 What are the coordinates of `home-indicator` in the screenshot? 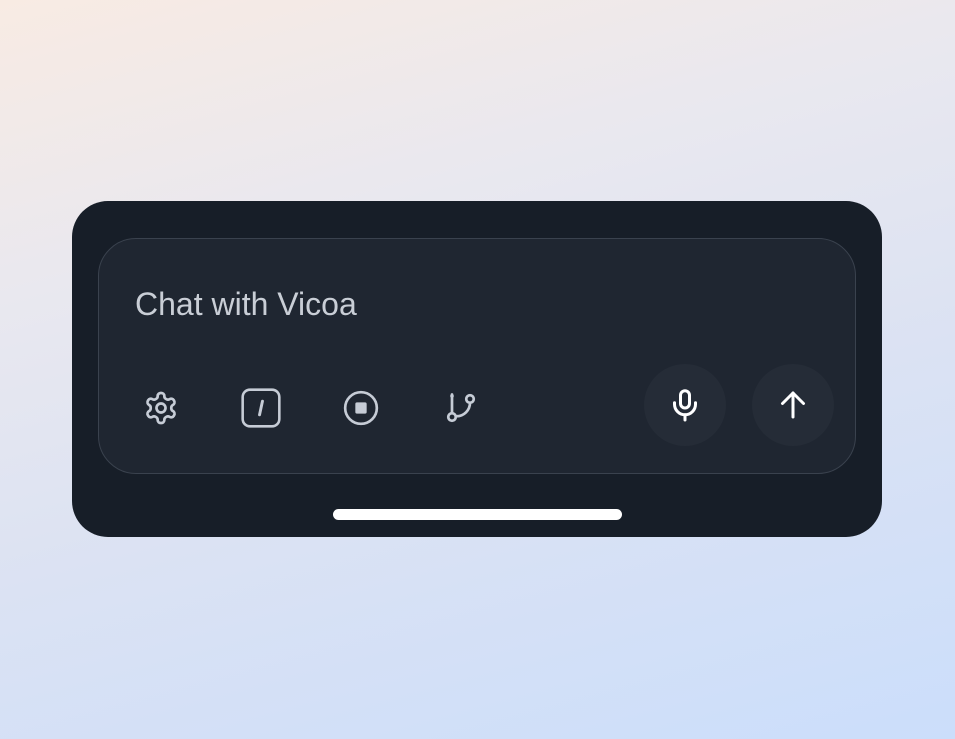 It's located at (477, 514).